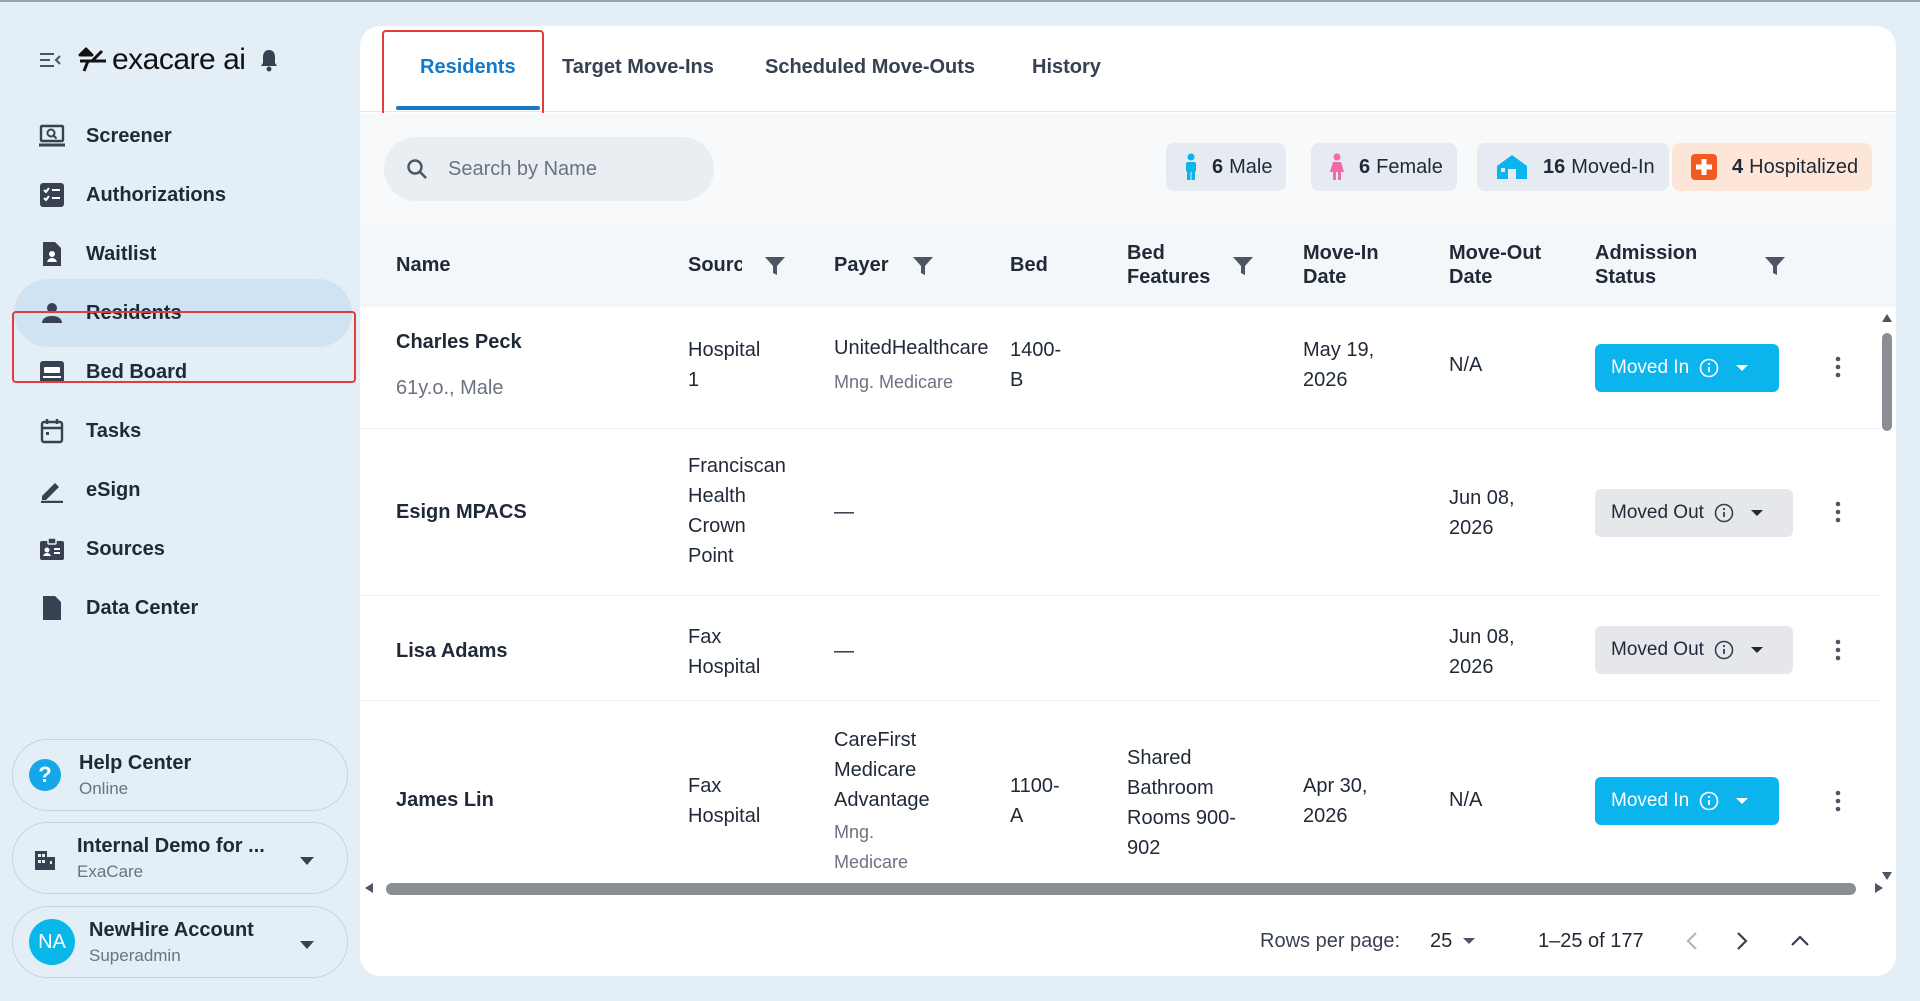  I want to click on account-menu: NA NewHire Account Superadmin, so click(180, 942).